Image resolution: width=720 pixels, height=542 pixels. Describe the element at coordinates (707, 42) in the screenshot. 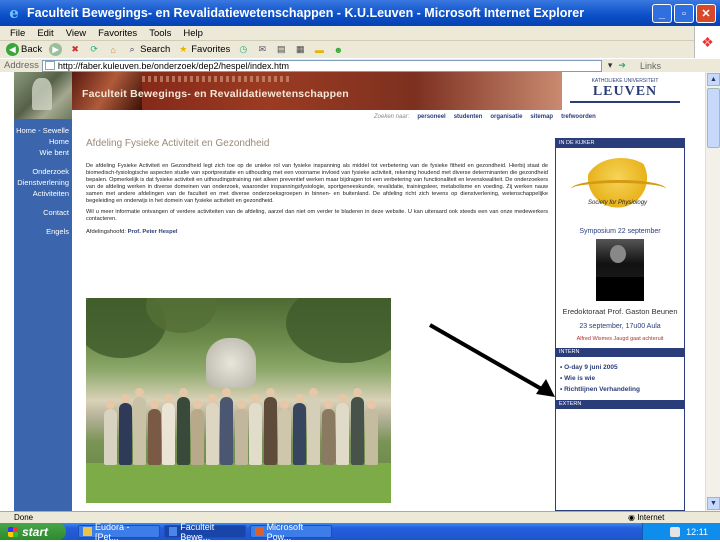

I see `windows-logo-icon: ❖` at that location.